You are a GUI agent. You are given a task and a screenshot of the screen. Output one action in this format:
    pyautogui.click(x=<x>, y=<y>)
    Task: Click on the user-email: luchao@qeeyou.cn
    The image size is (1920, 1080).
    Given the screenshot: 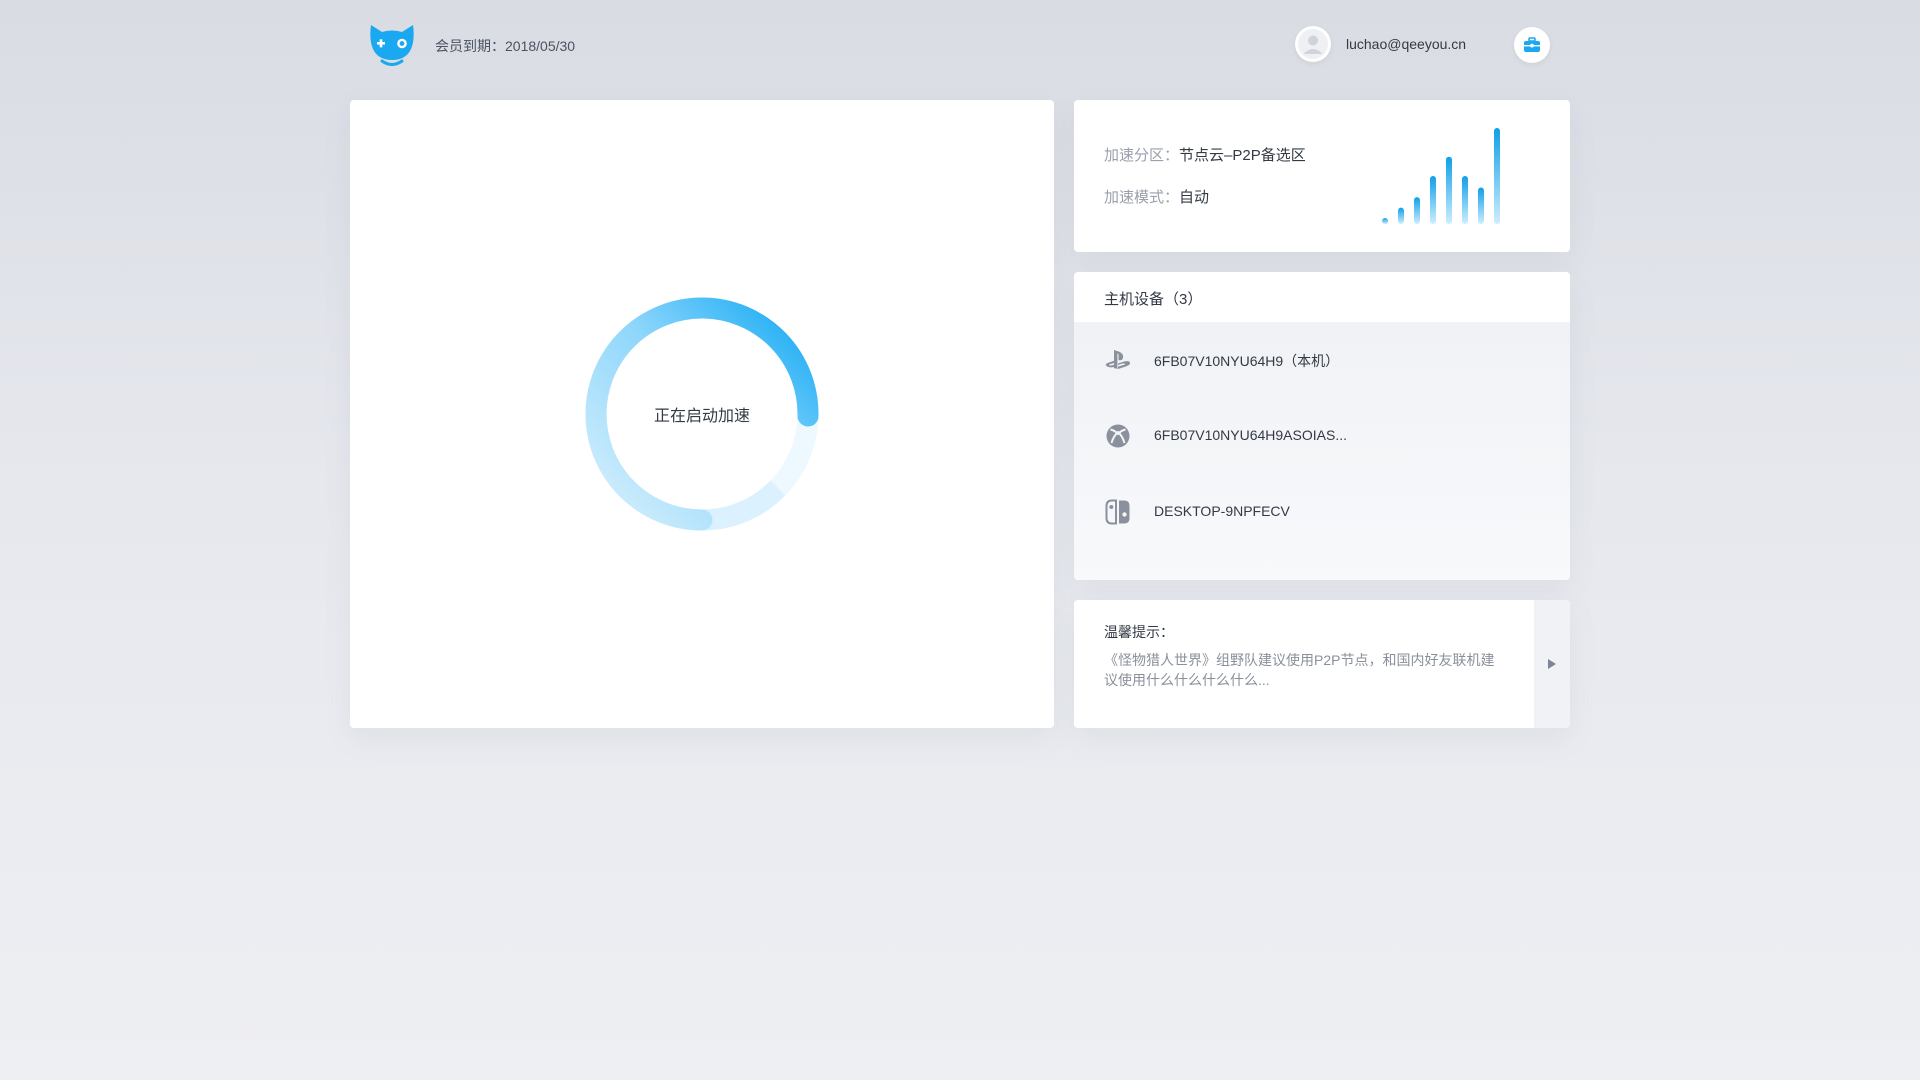 What is the action you would take?
    pyautogui.click(x=1406, y=44)
    